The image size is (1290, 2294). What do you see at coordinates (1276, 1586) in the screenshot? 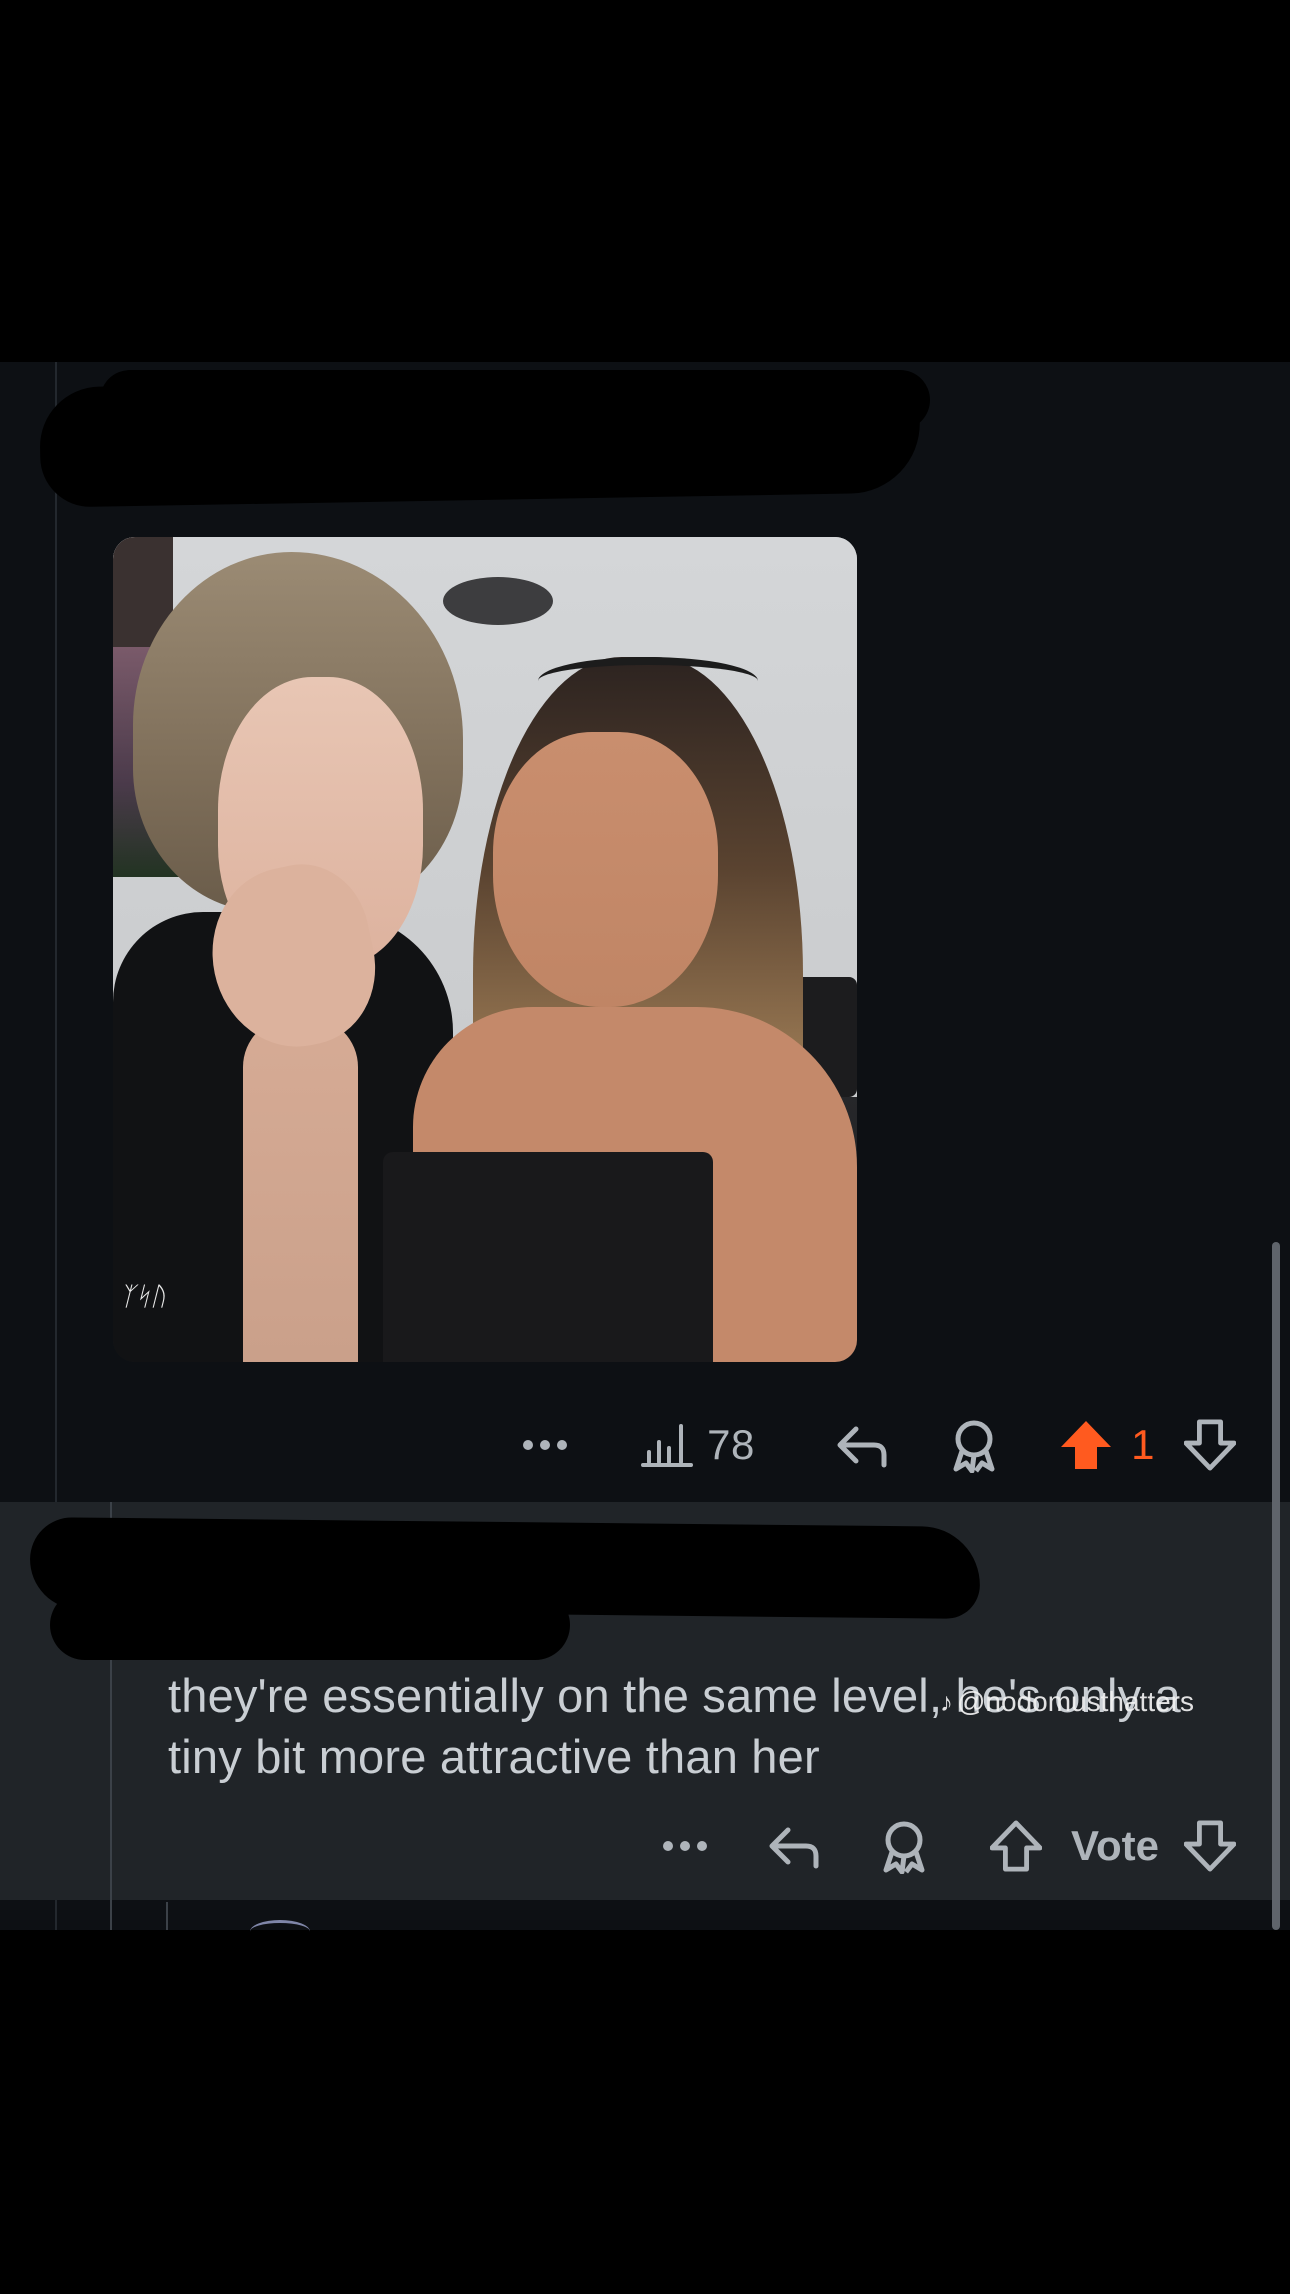
I see `scrollbar` at bounding box center [1276, 1586].